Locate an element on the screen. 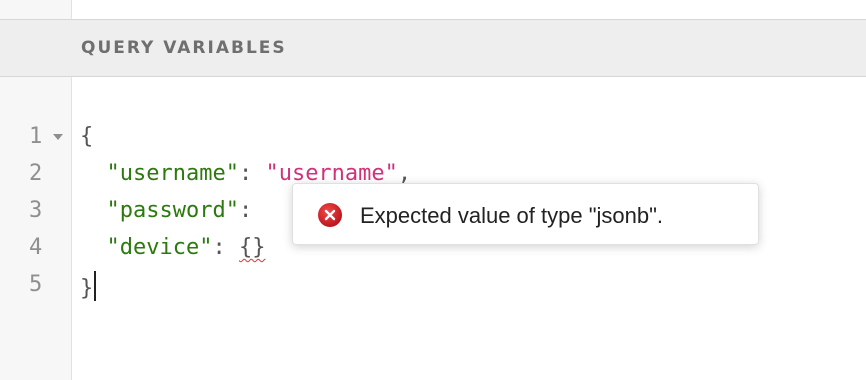  text-cursor is located at coordinates (95, 286).